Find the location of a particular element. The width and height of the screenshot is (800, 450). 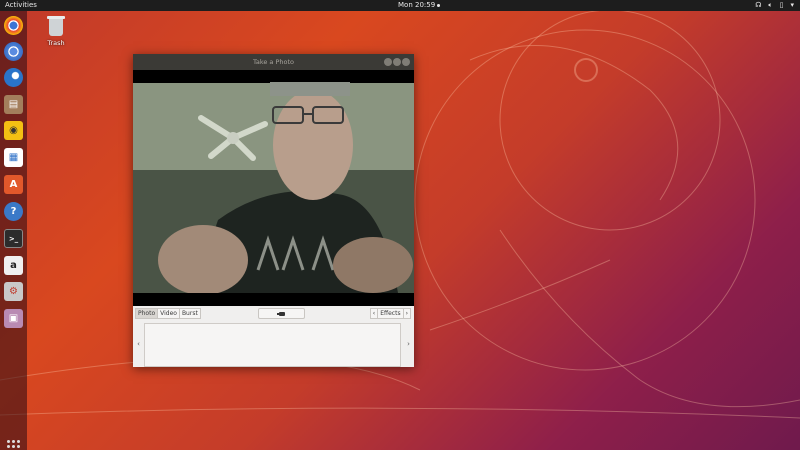

thumbnail-strip: ‹ › is located at coordinates (273, 344).